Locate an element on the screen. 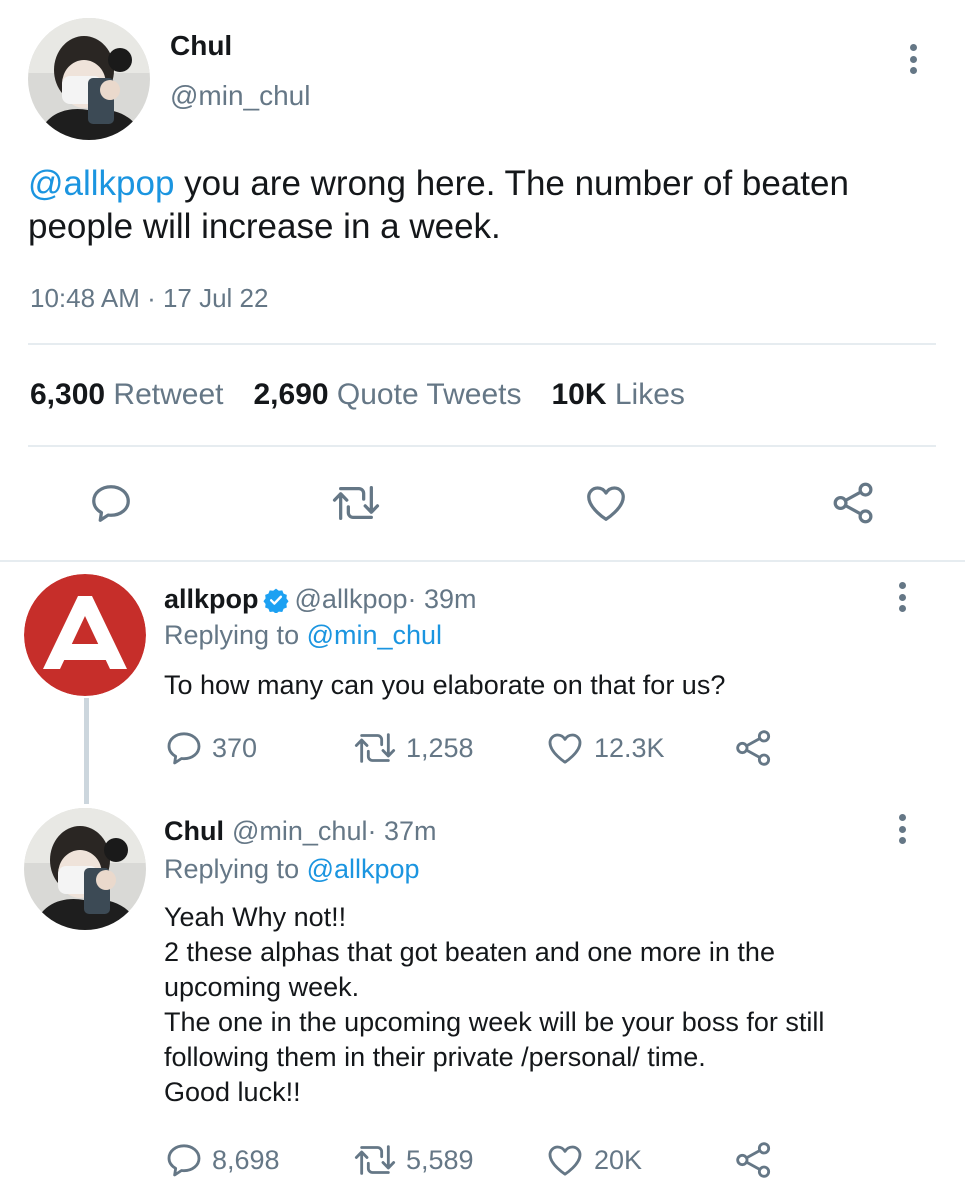 The image size is (965, 1200). retweet-label: Retweet is located at coordinates (168, 394).